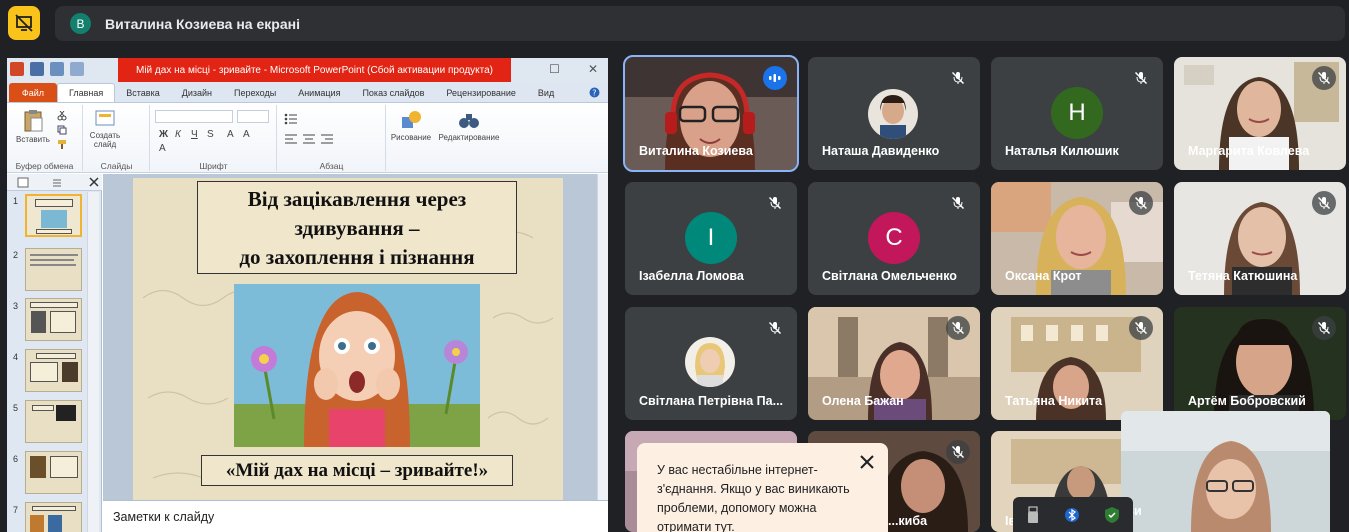 The width and height of the screenshot is (1349, 532). Describe the element at coordinates (16, 510) in the screenshot. I see `thumb-number: 7` at that location.